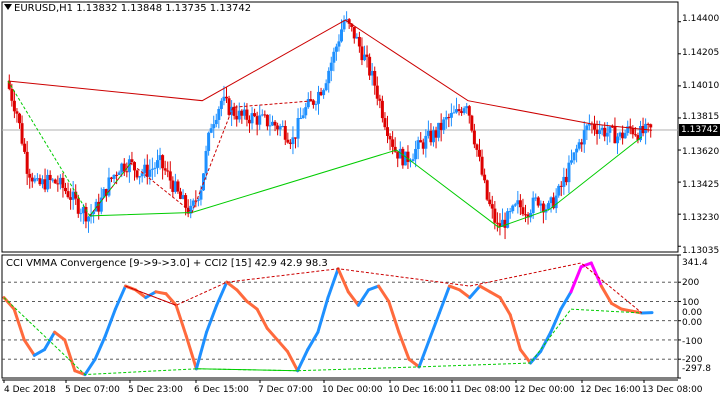 Image resolution: width=720 pixels, height=403 pixels. What do you see at coordinates (285, 390) in the screenshot?
I see `time-tick: 7 Dec 07:00` at bounding box center [285, 390].